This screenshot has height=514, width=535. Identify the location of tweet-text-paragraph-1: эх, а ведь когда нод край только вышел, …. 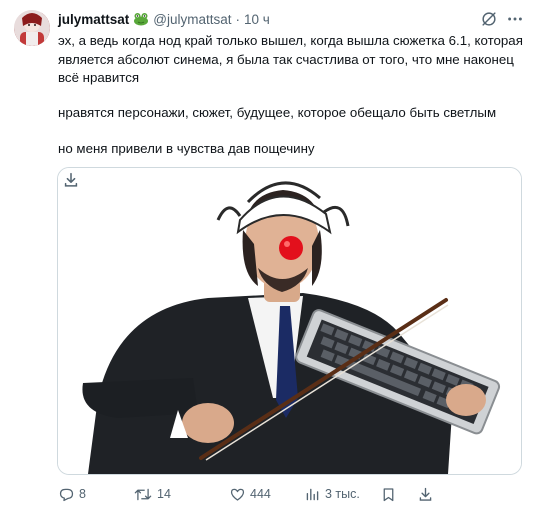
(290, 59).